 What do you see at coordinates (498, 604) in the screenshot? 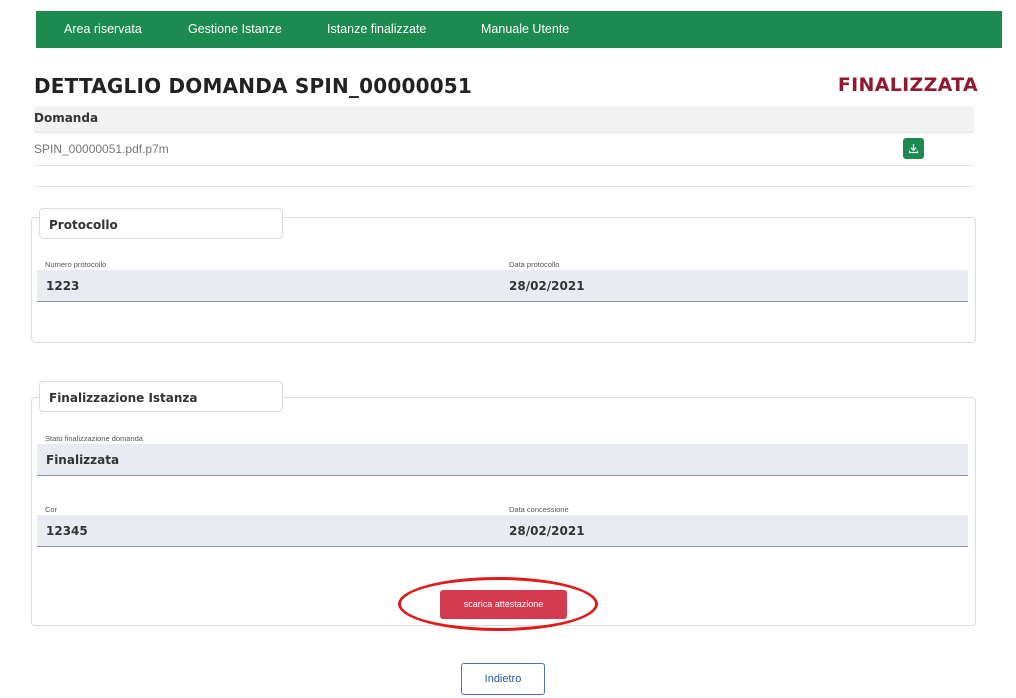
I see `highlight-annotation-circle` at bounding box center [498, 604].